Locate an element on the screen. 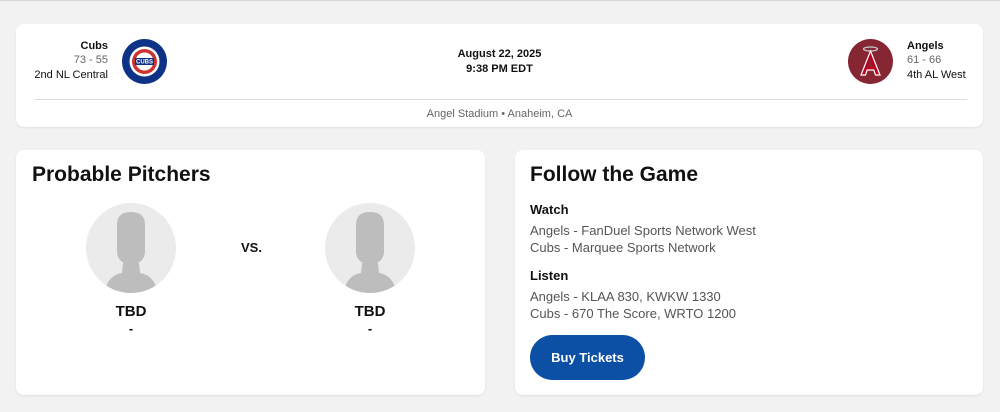 The width and height of the screenshot is (1000, 412). follow-title: Follow the Game is located at coordinates (614, 174).